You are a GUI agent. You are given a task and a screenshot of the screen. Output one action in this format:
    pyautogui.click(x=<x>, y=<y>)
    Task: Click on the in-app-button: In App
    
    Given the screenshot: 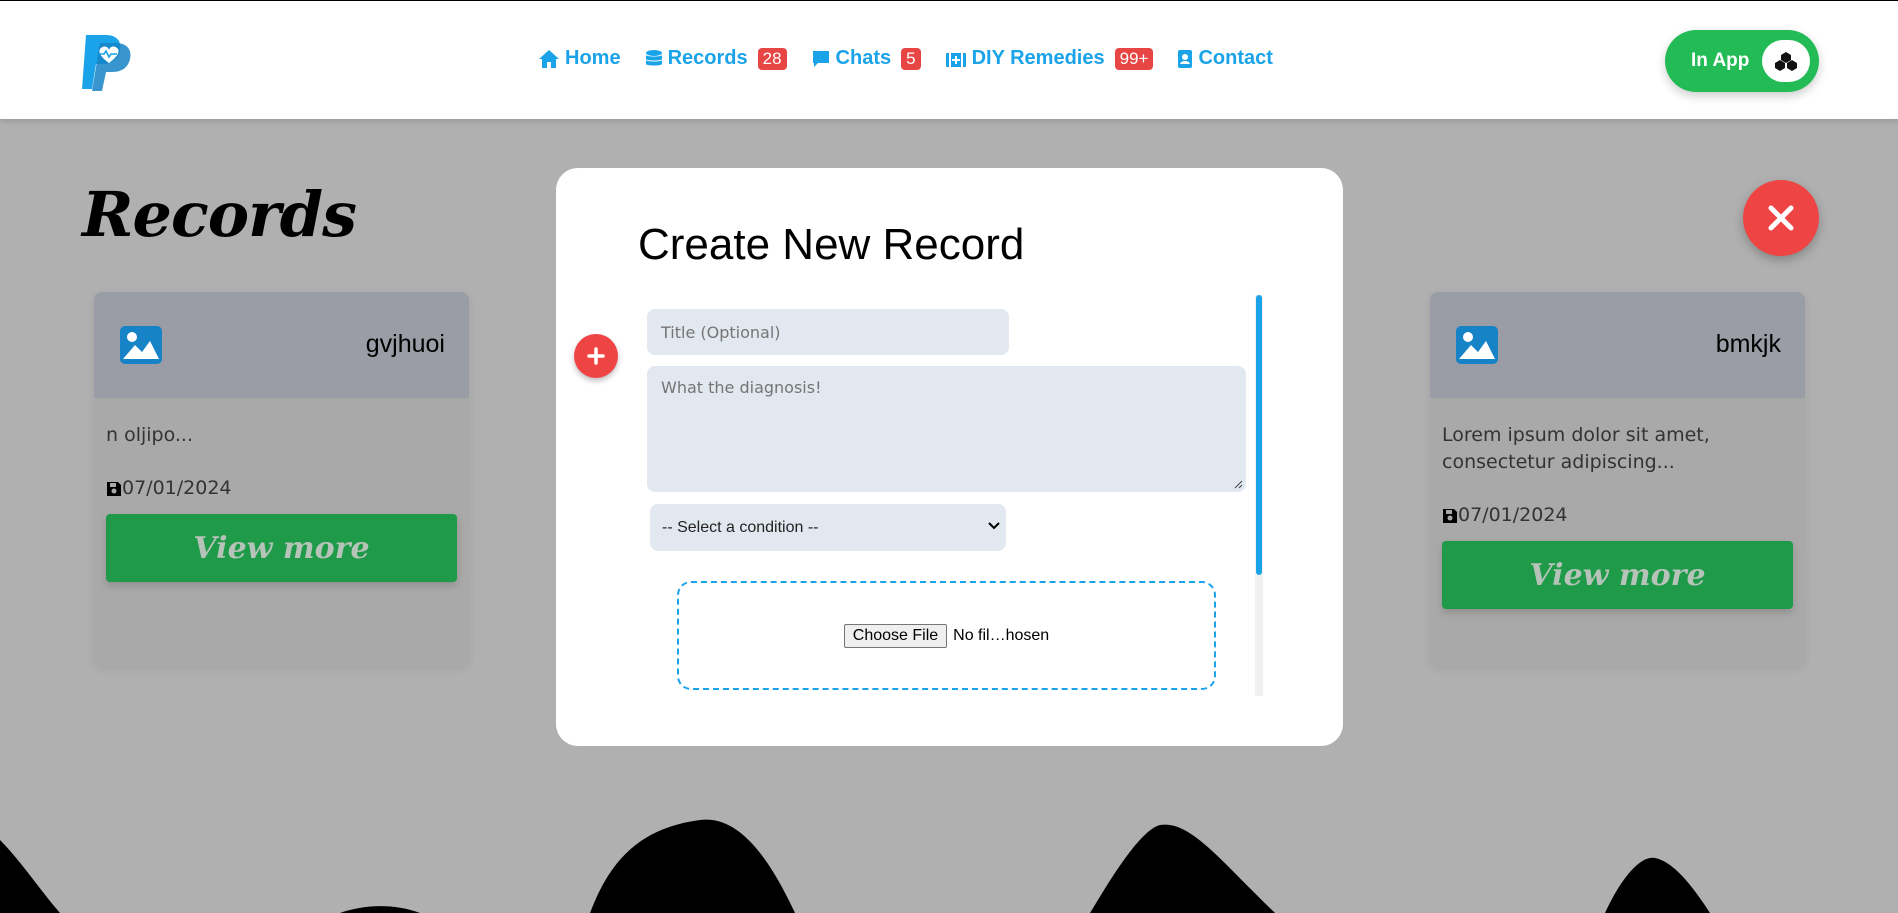 What is the action you would take?
    pyautogui.click(x=1742, y=61)
    